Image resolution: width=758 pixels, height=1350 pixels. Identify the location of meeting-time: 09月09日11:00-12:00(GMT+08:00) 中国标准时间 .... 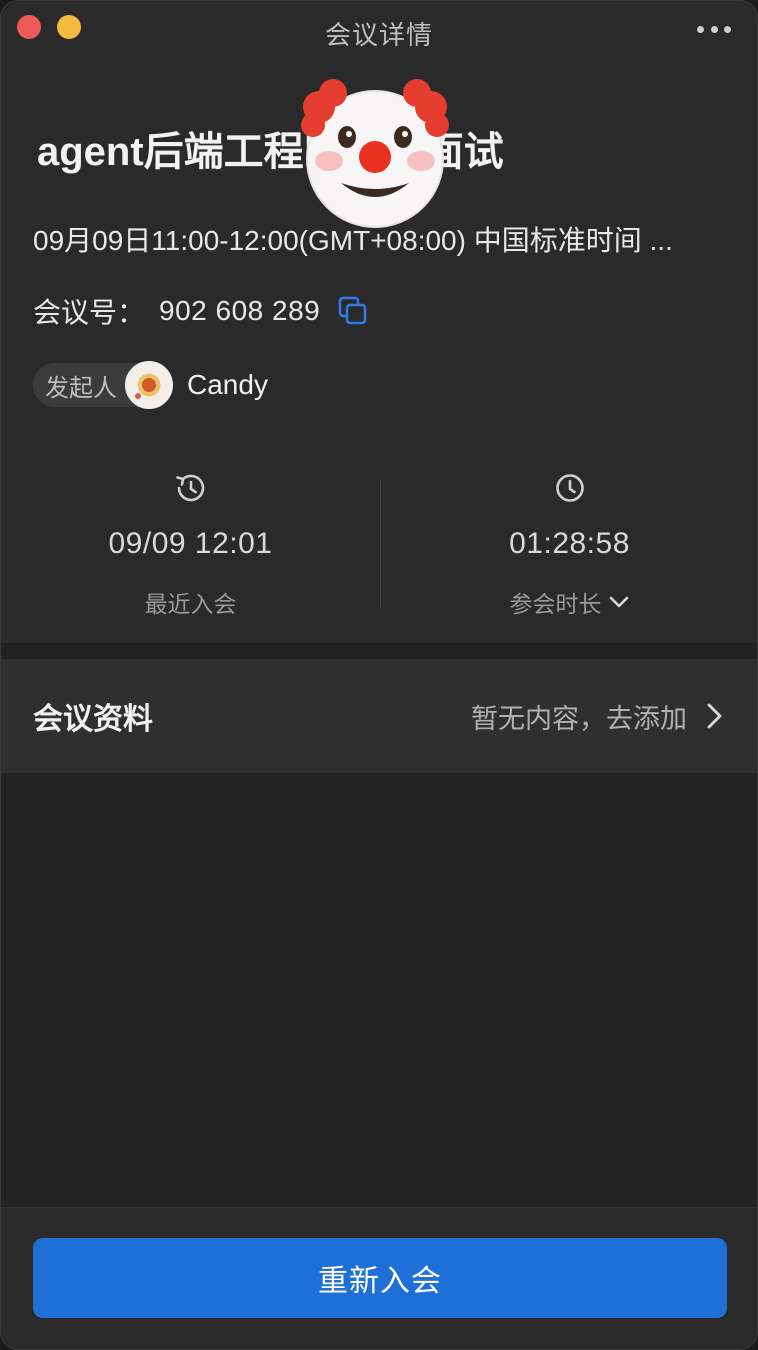
(353, 240).